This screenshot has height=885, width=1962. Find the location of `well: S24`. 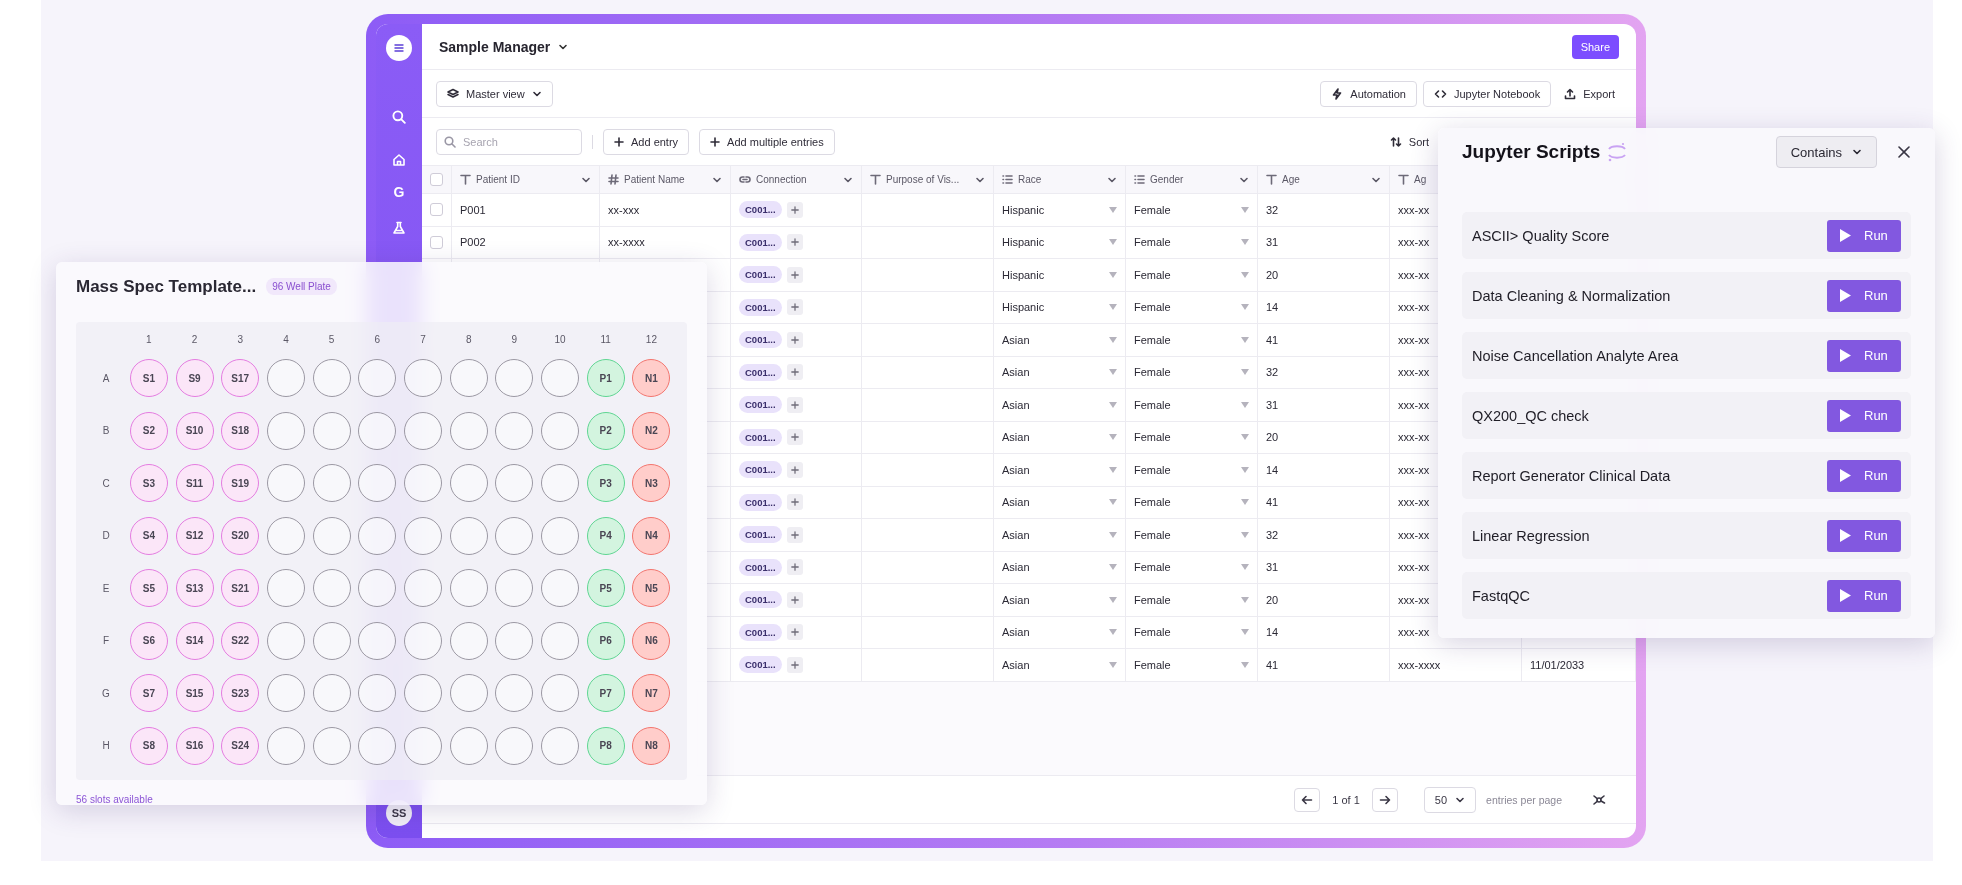

well: S24 is located at coordinates (240, 745).